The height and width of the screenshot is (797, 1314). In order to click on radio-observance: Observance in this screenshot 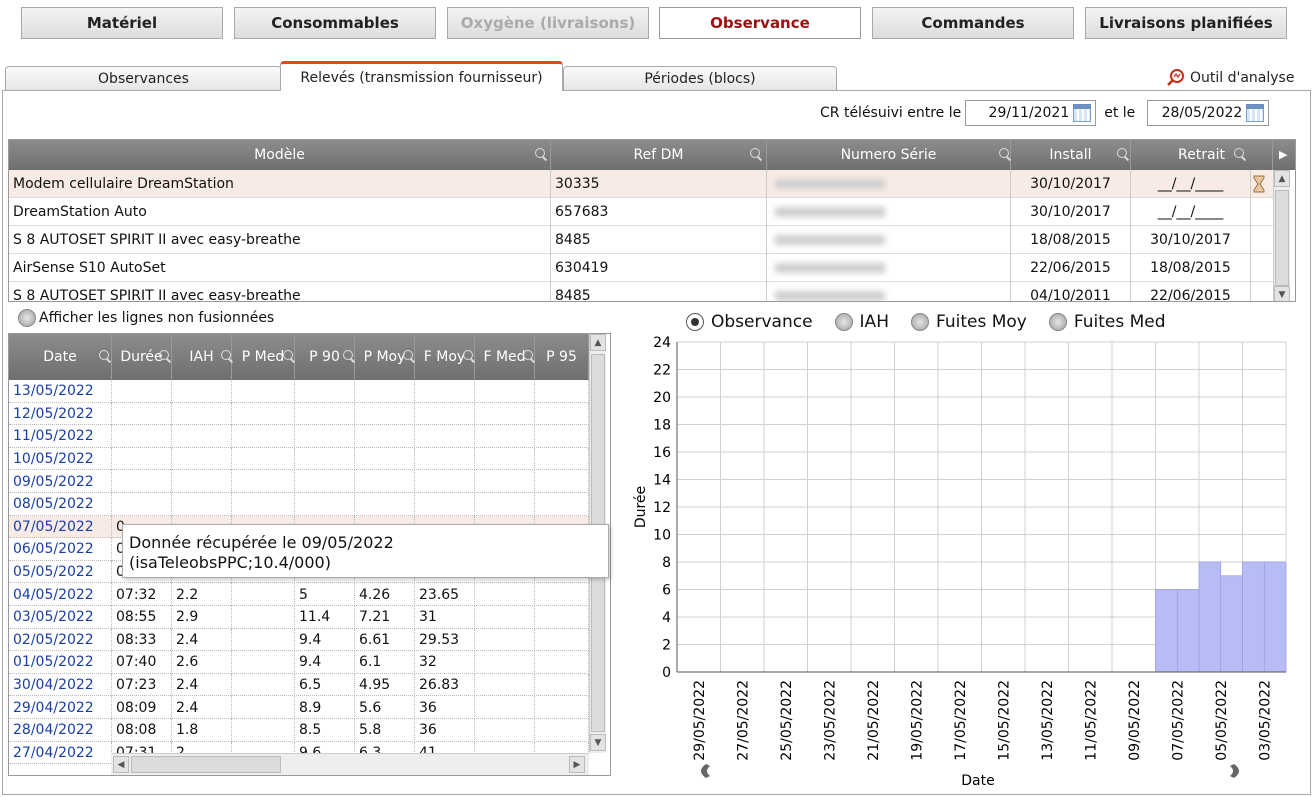, I will do `click(749, 322)`.